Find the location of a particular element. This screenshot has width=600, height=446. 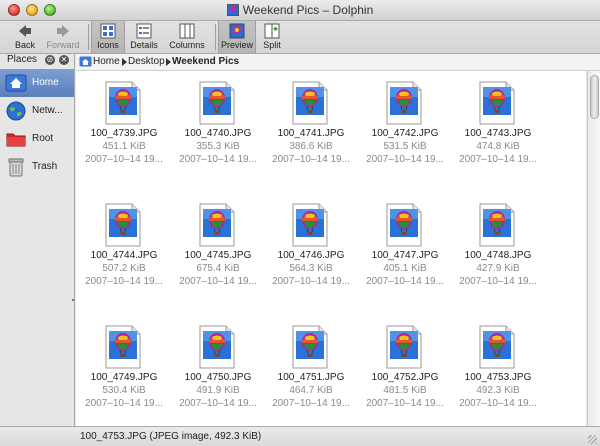

back-button: Back is located at coordinates (25, 37).